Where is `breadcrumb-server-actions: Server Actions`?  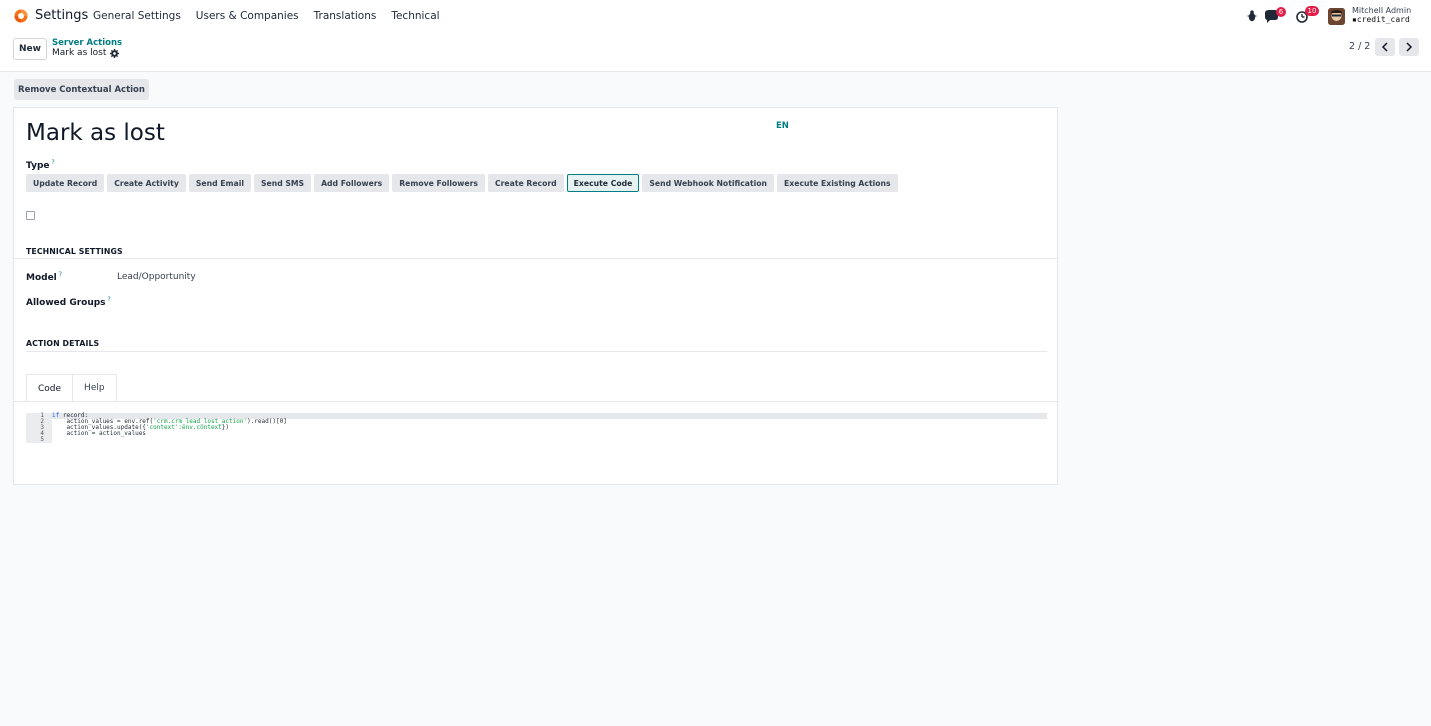 breadcrumb-server-actions: Server Actions is located at coordinates (87, 43).